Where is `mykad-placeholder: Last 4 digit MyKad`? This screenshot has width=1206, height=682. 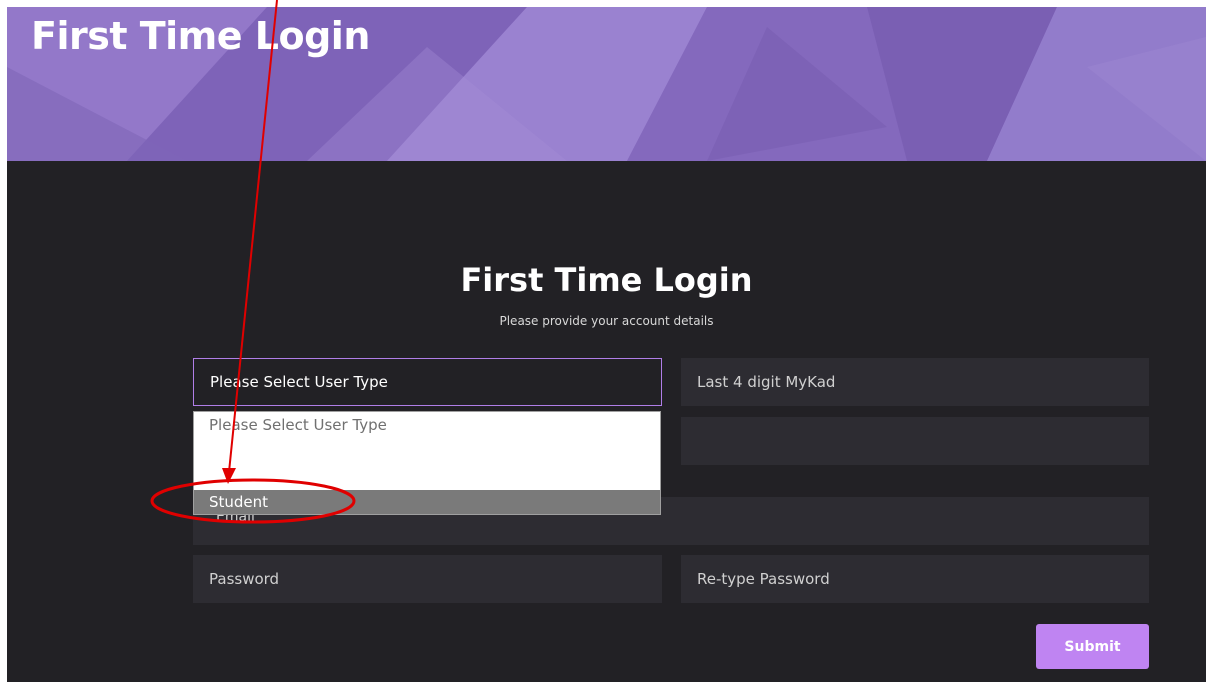
mykad-placeholder: Last 4 digit MyKad is located at coordinates (766, 382).